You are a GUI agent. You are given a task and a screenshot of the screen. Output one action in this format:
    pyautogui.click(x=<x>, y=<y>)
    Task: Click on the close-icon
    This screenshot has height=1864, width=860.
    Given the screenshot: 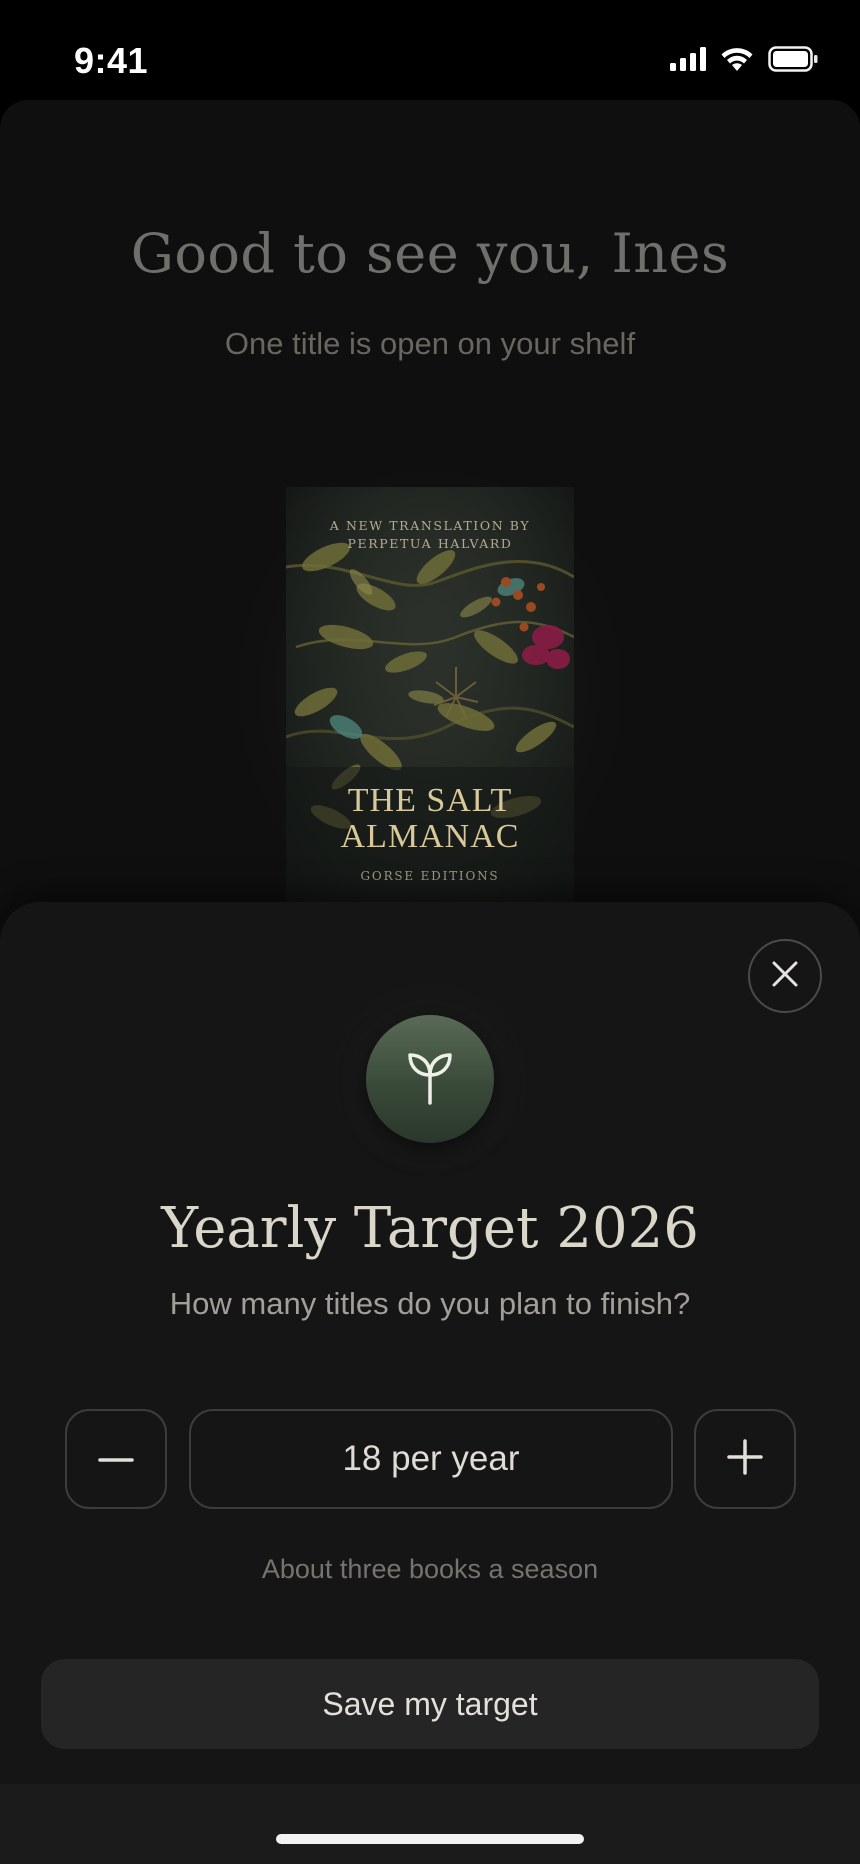 What is the action you would take?
    pyautogui.click(x=785, y=976)
    